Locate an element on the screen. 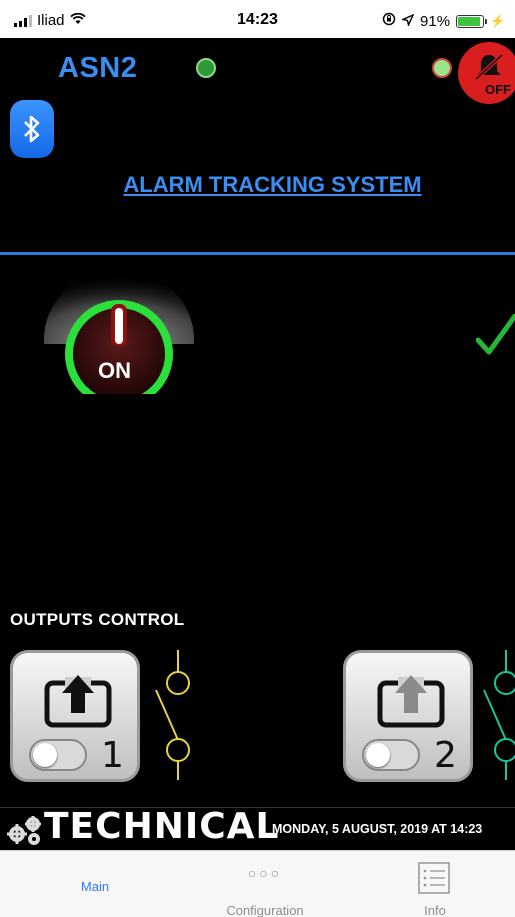 Image resolution: width=515 pixels, height=917 pixels. alarm-off-label: OFF is located at coordinates (498, 89).